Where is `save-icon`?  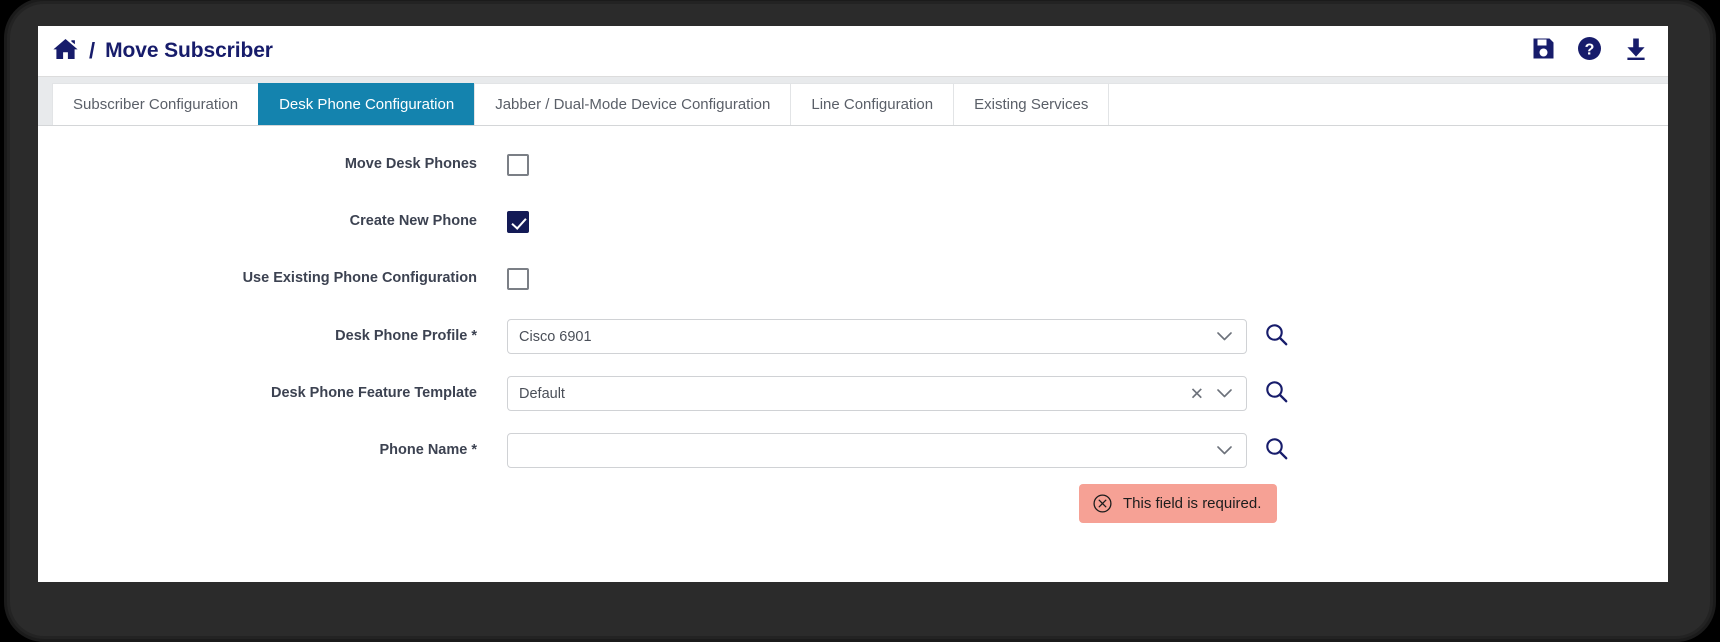
save-icon is located at coordinates (1543, 51).